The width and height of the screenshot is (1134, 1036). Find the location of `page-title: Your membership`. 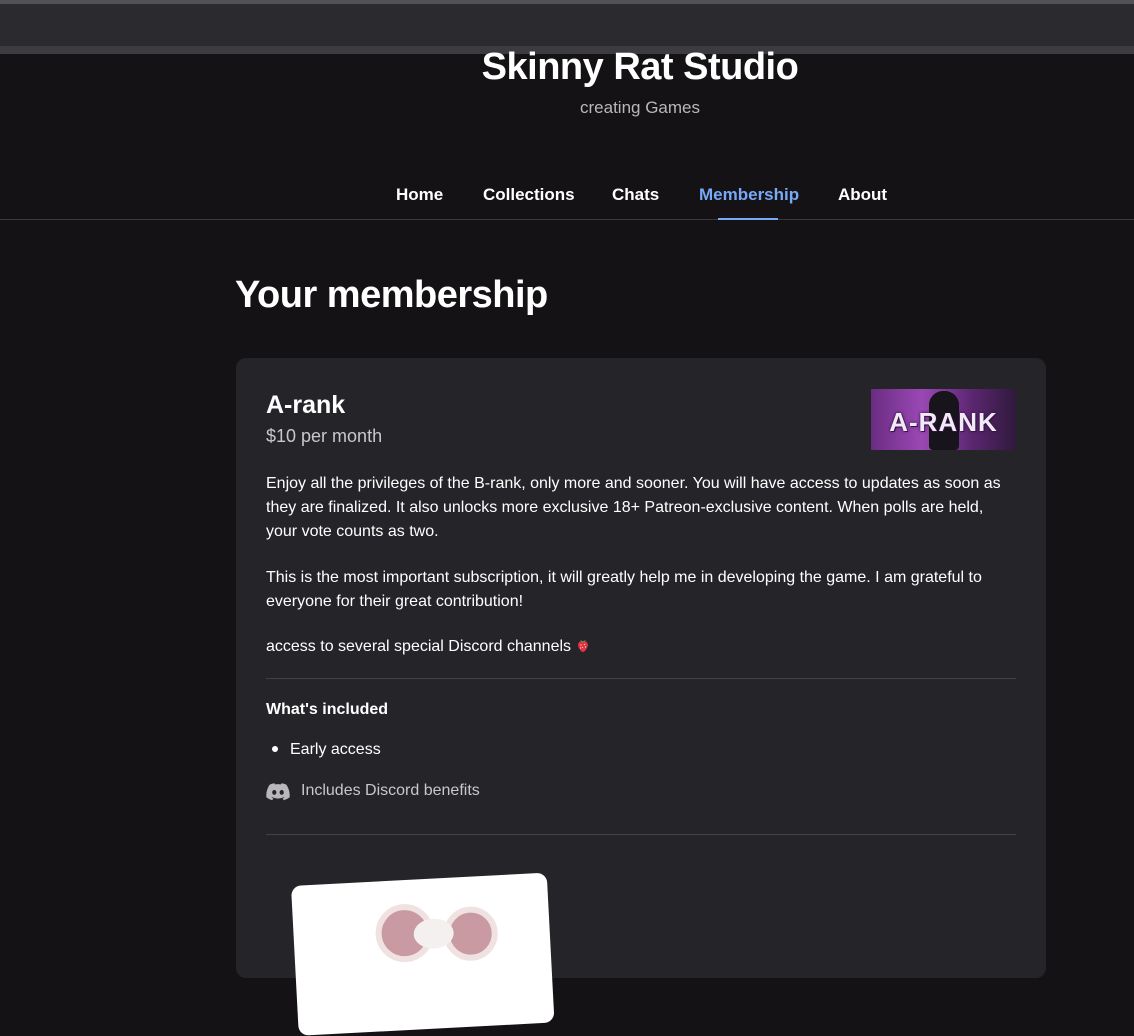

page-title: Your membership is located at coordinates (391, 295).